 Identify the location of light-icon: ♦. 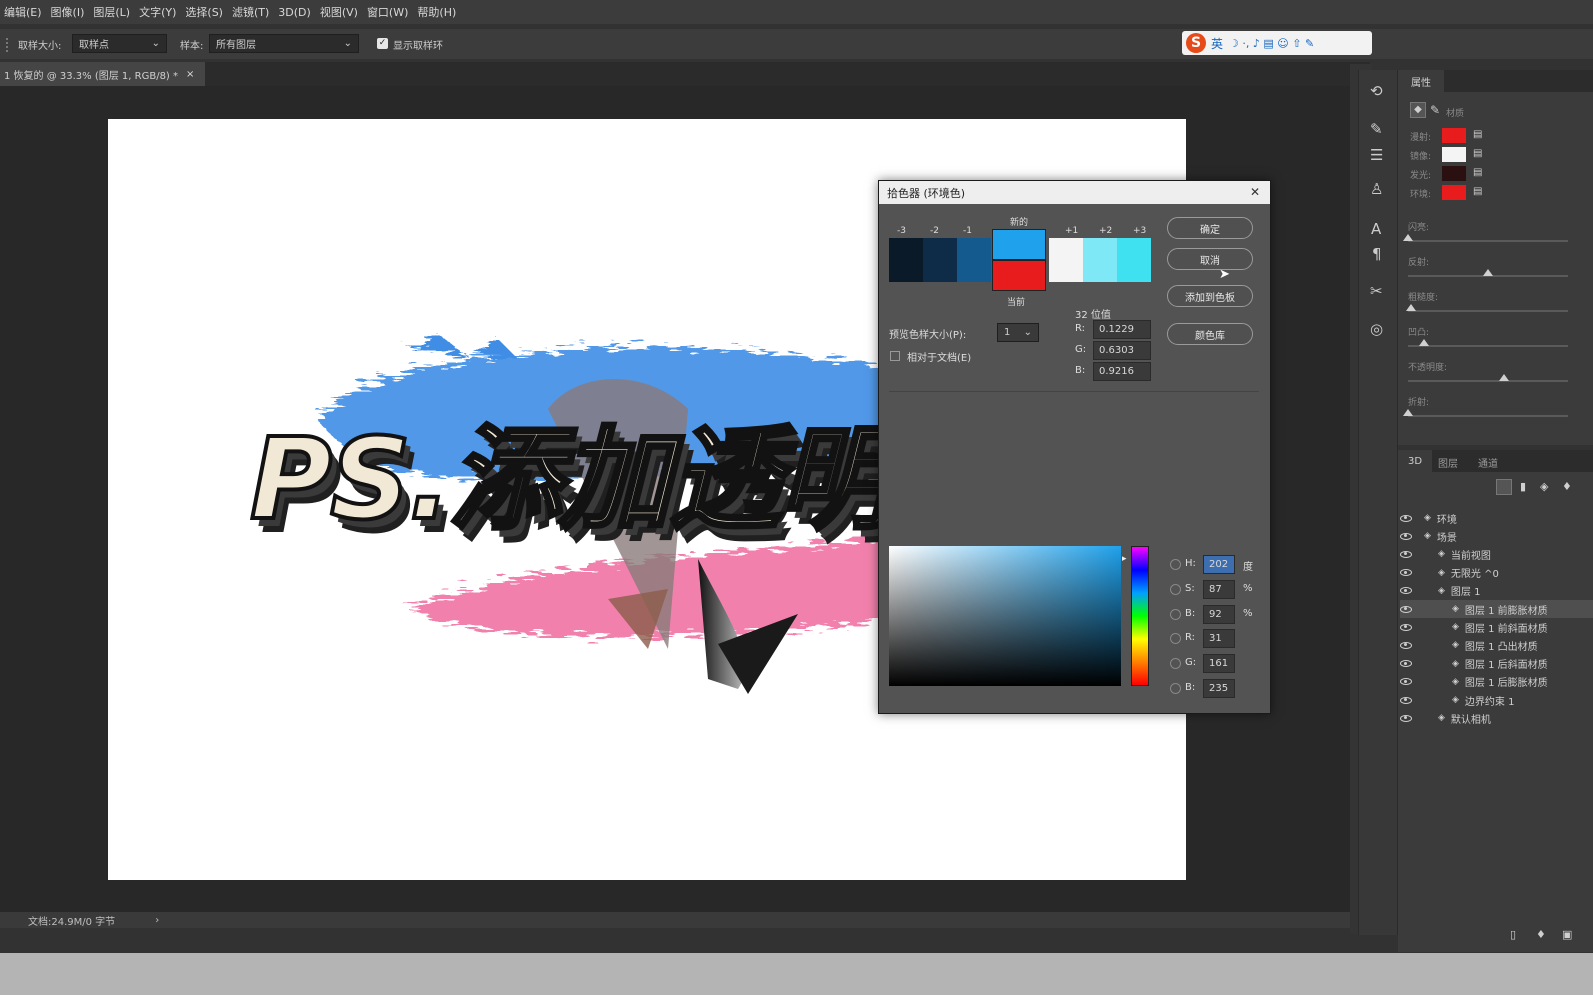
(1567, 486).